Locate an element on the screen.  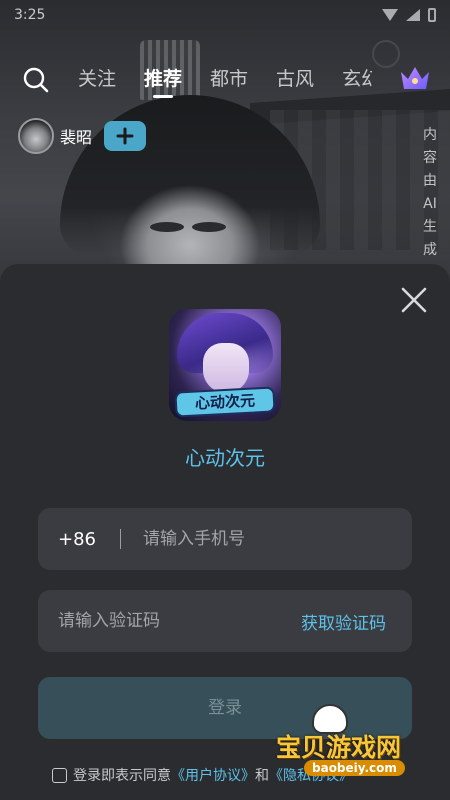
logo-character-face is located at coordinates (226, 368).